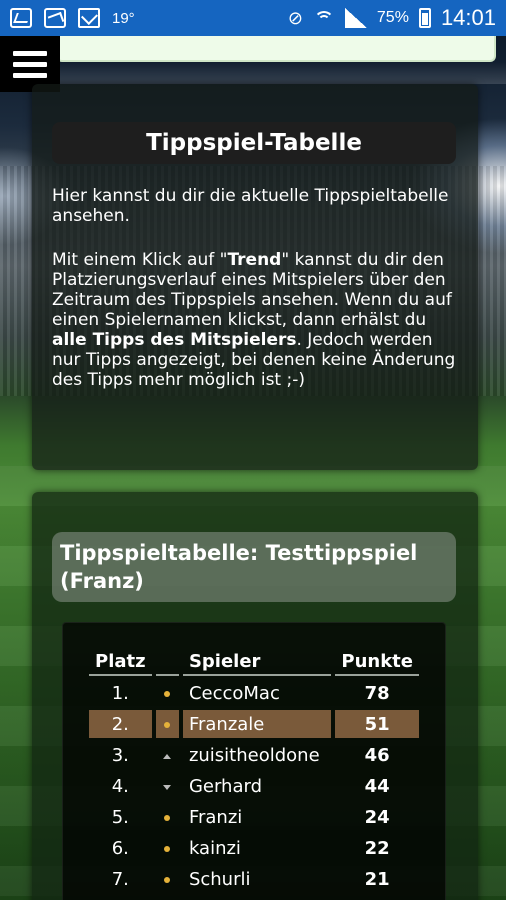  I want to click on rank-cell: 7., so click(120, 879).